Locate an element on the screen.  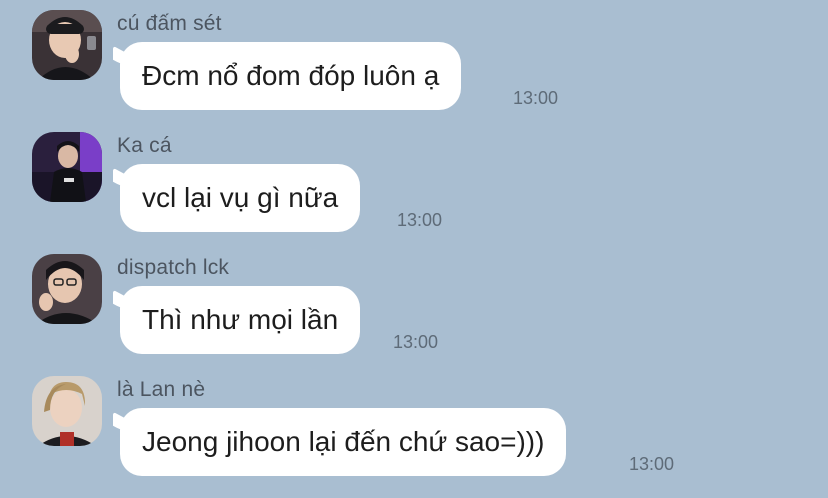
sender-name: Ka cá is located at coordinates (144, 145).